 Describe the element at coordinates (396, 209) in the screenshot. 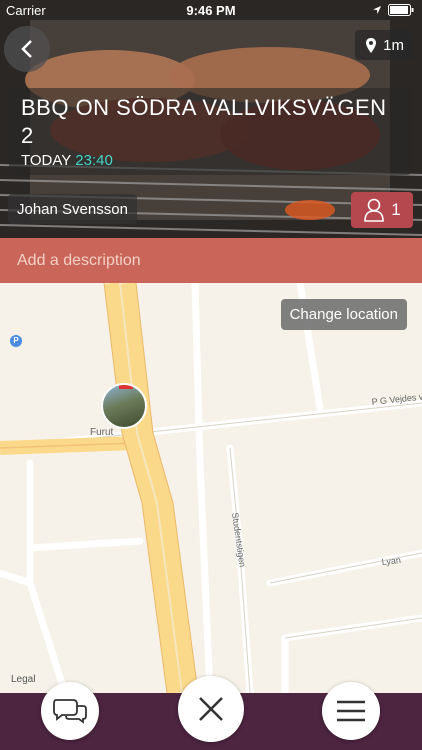

I see `attendee-count: 1` at that location.